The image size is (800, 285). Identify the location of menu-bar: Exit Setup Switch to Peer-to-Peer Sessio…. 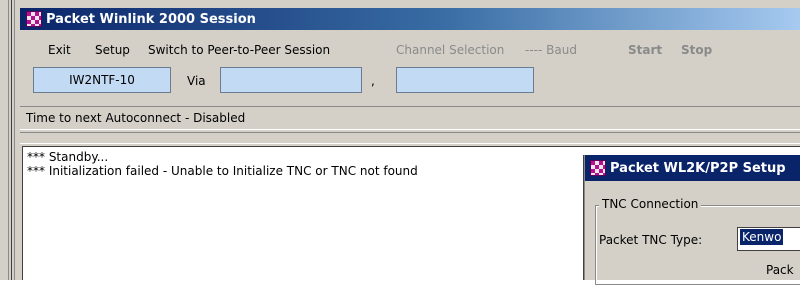
(410, 50).